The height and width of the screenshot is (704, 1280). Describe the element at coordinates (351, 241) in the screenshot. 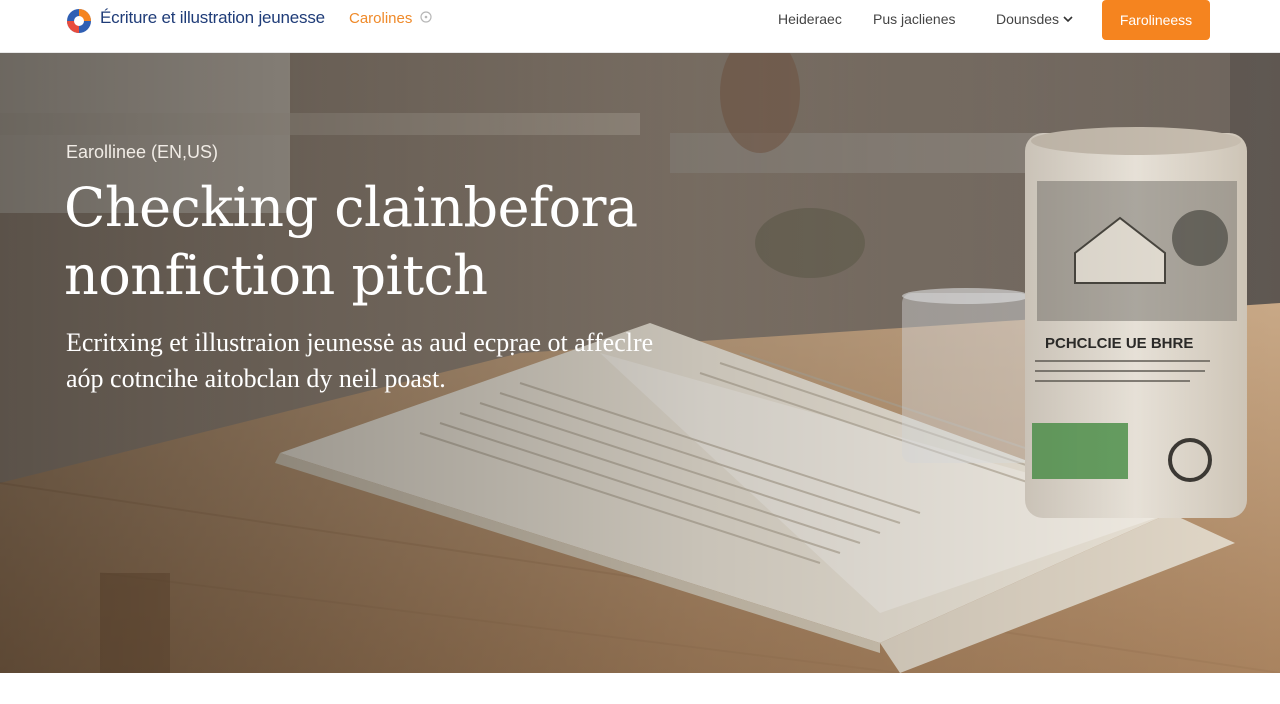

I see `hero-title: Checking clainbefora nonfiction pitch` at that location.